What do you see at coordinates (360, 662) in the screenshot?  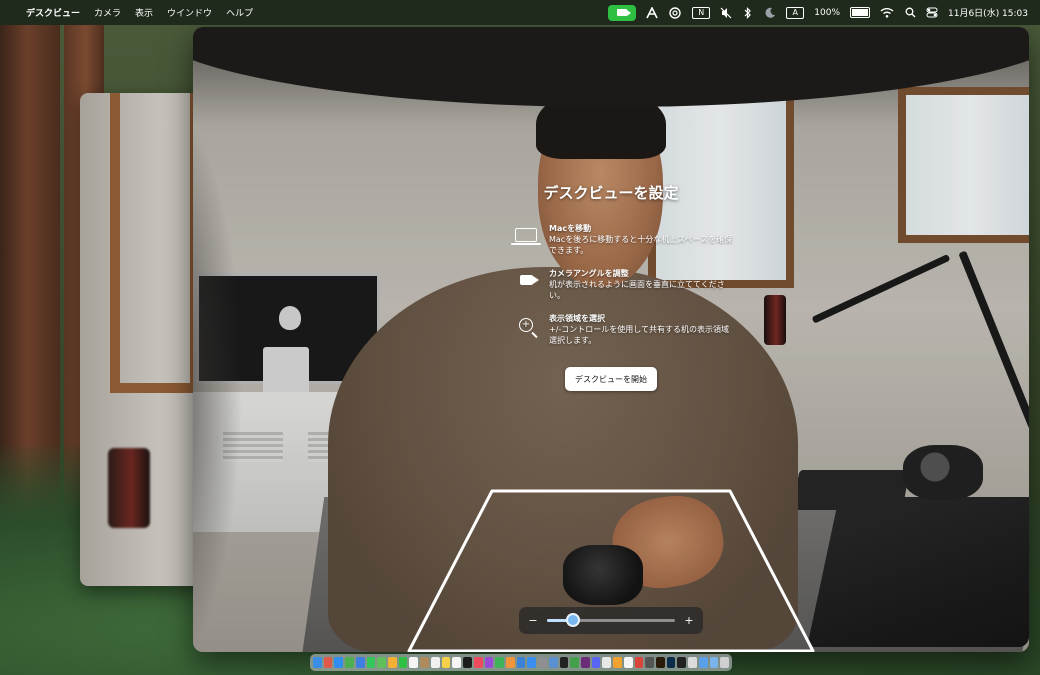 I see `mail-icon` at bounding box center [360, 662].